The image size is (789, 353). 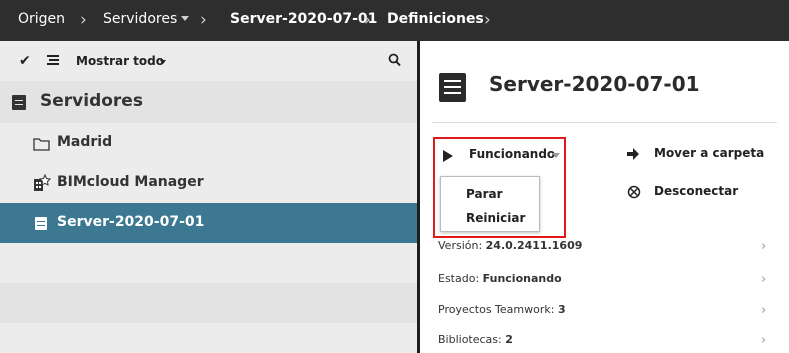 I want to click on servers-group-header: Servidores, so click(x=208, y=102).